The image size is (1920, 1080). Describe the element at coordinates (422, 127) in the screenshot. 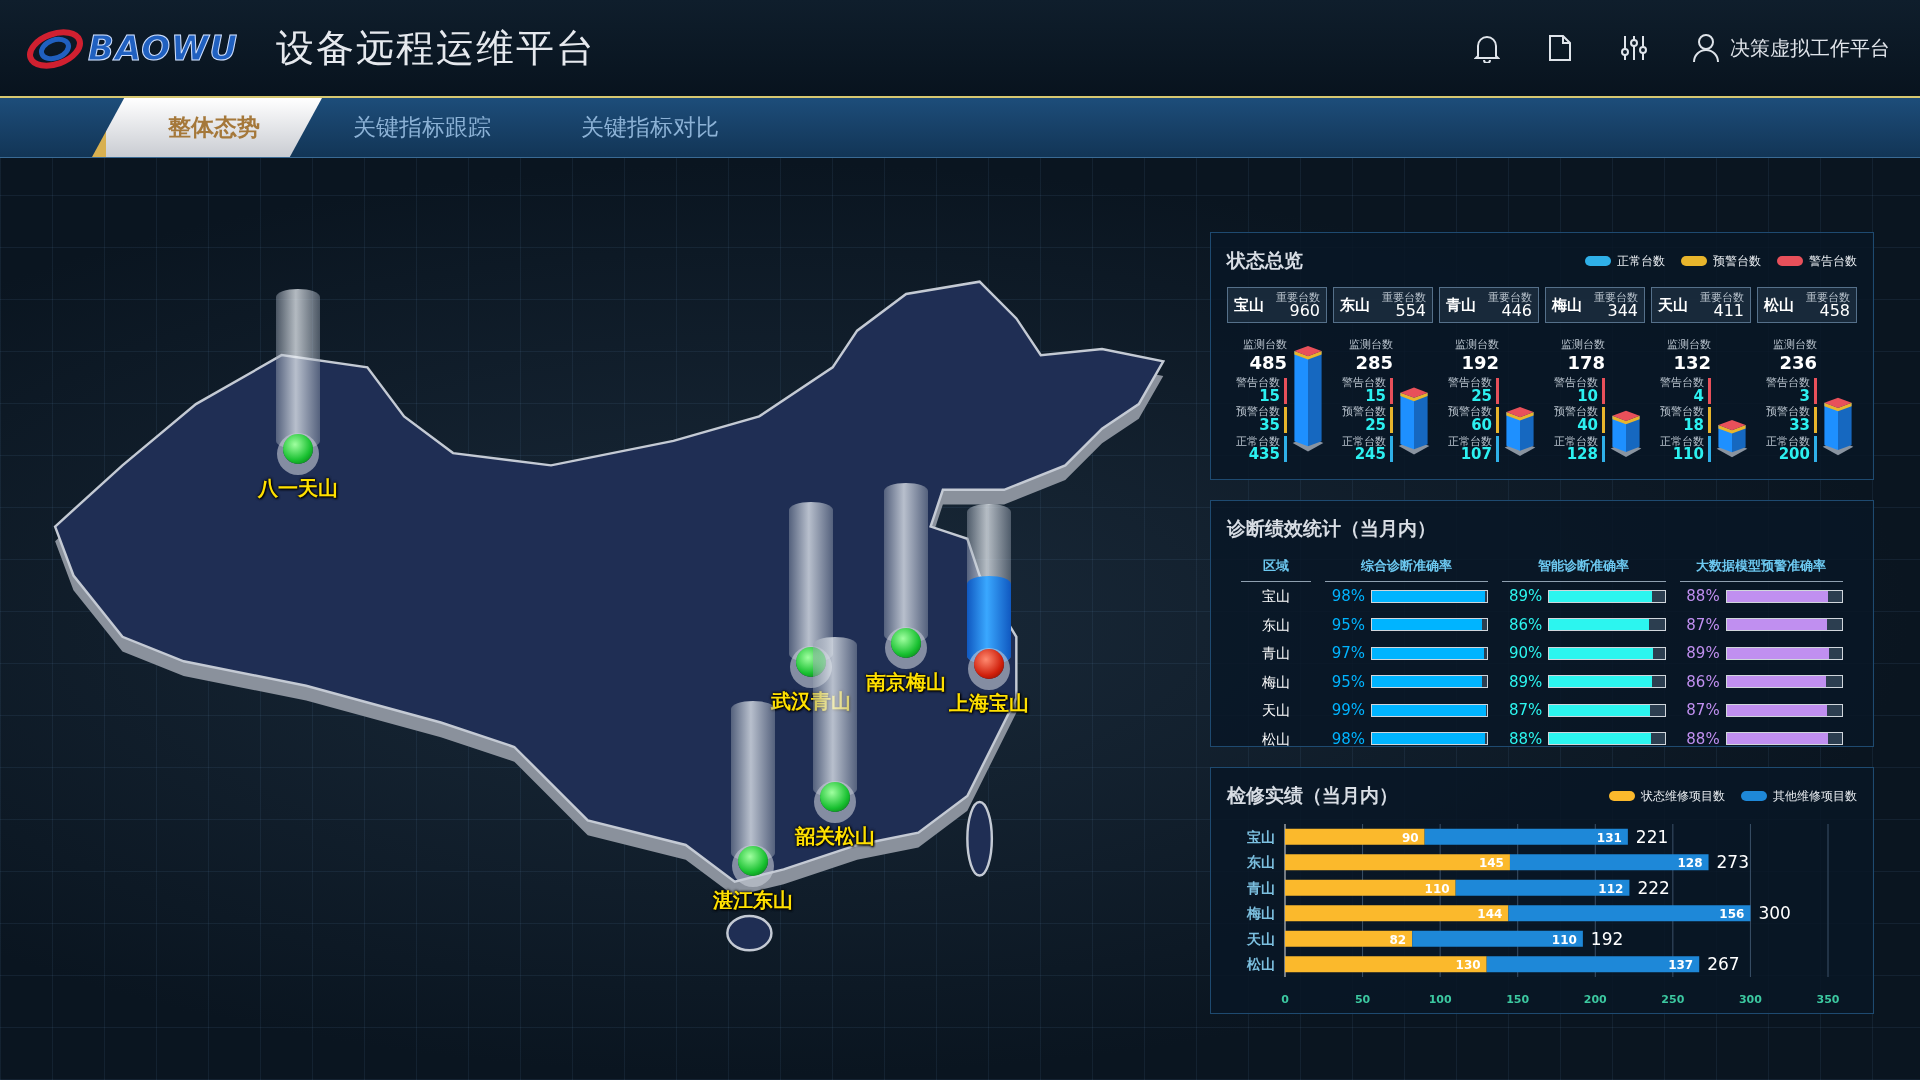

I see `nav-tab: 关键指标跟踪` at that location.